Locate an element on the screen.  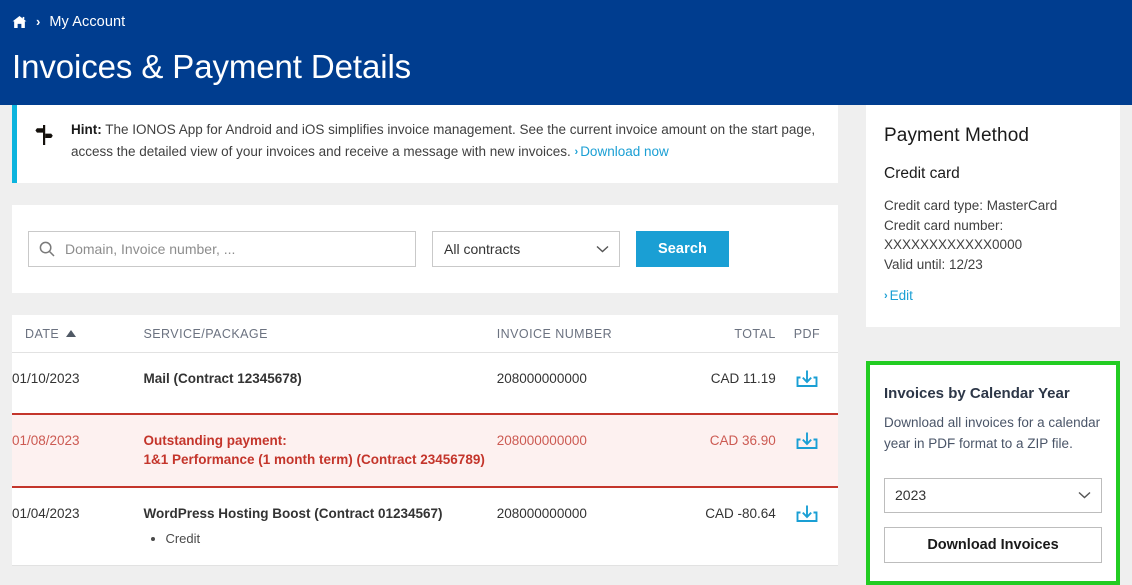
year-select: 2023 is located at coordinates (993, 495).